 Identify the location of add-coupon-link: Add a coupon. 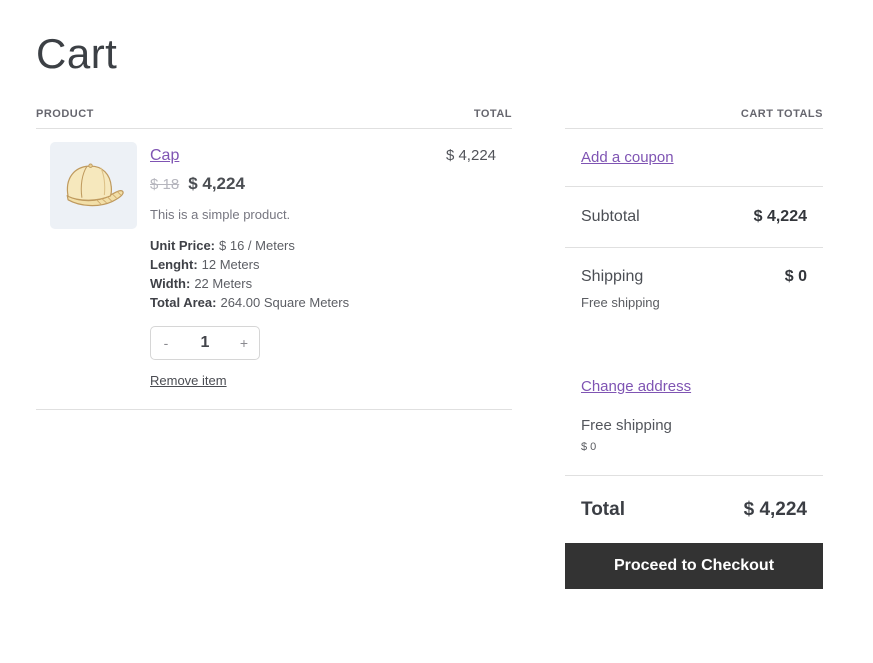
(627, 157).